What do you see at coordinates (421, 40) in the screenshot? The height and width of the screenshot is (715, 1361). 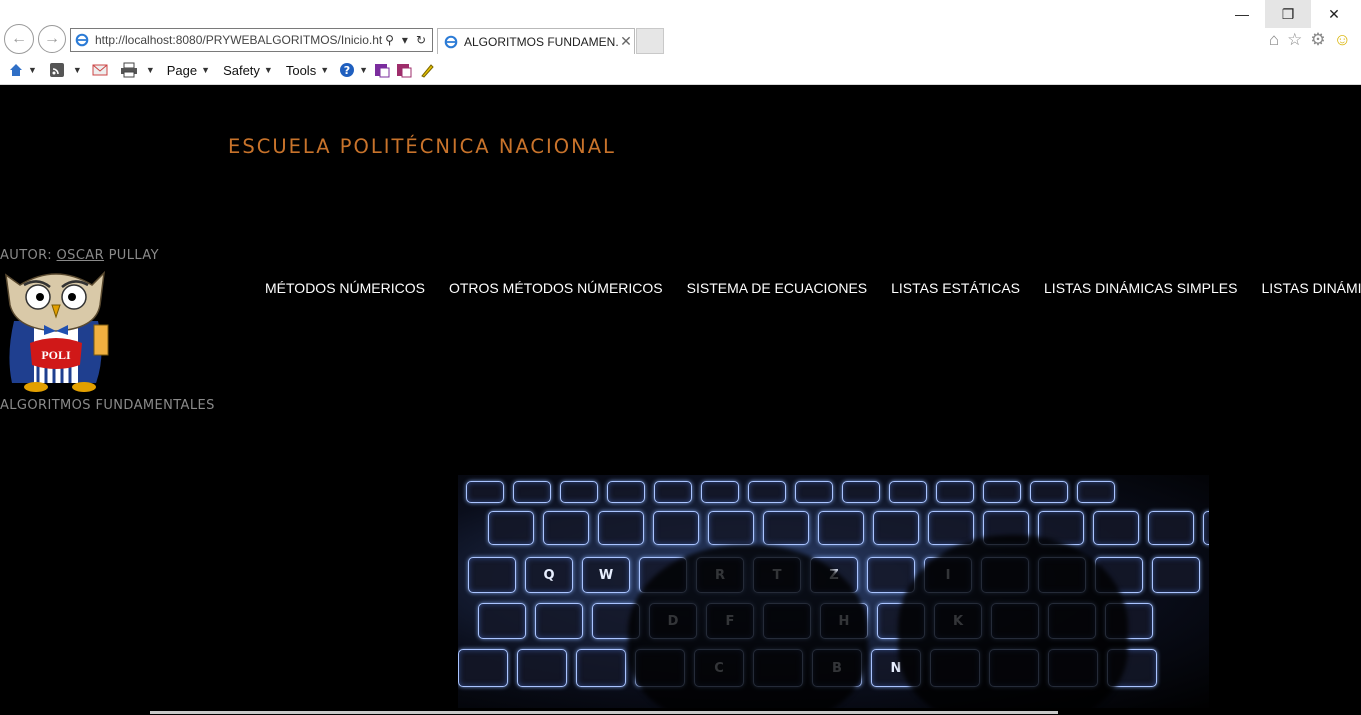 I see `refresh-icon: ↻` at bounding box center [421, 40].